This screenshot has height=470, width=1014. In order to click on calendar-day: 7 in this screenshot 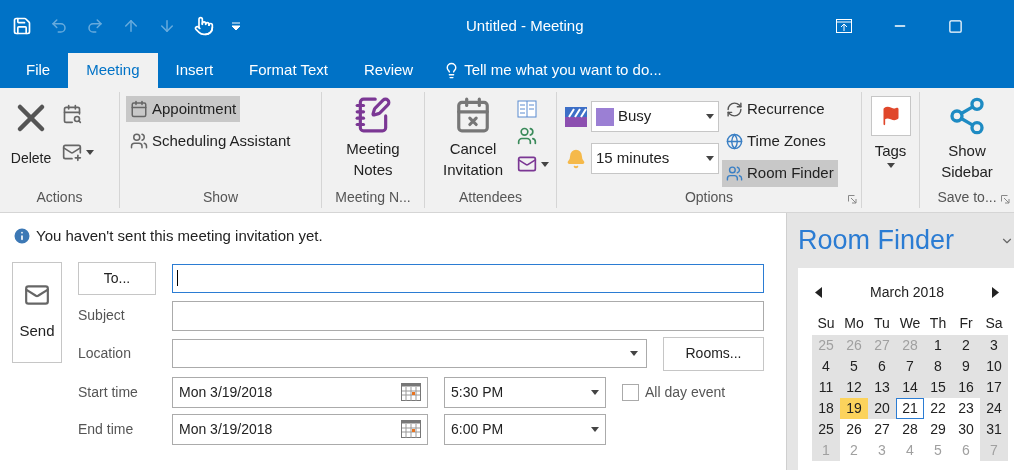, I will do `click(910, 366)`.